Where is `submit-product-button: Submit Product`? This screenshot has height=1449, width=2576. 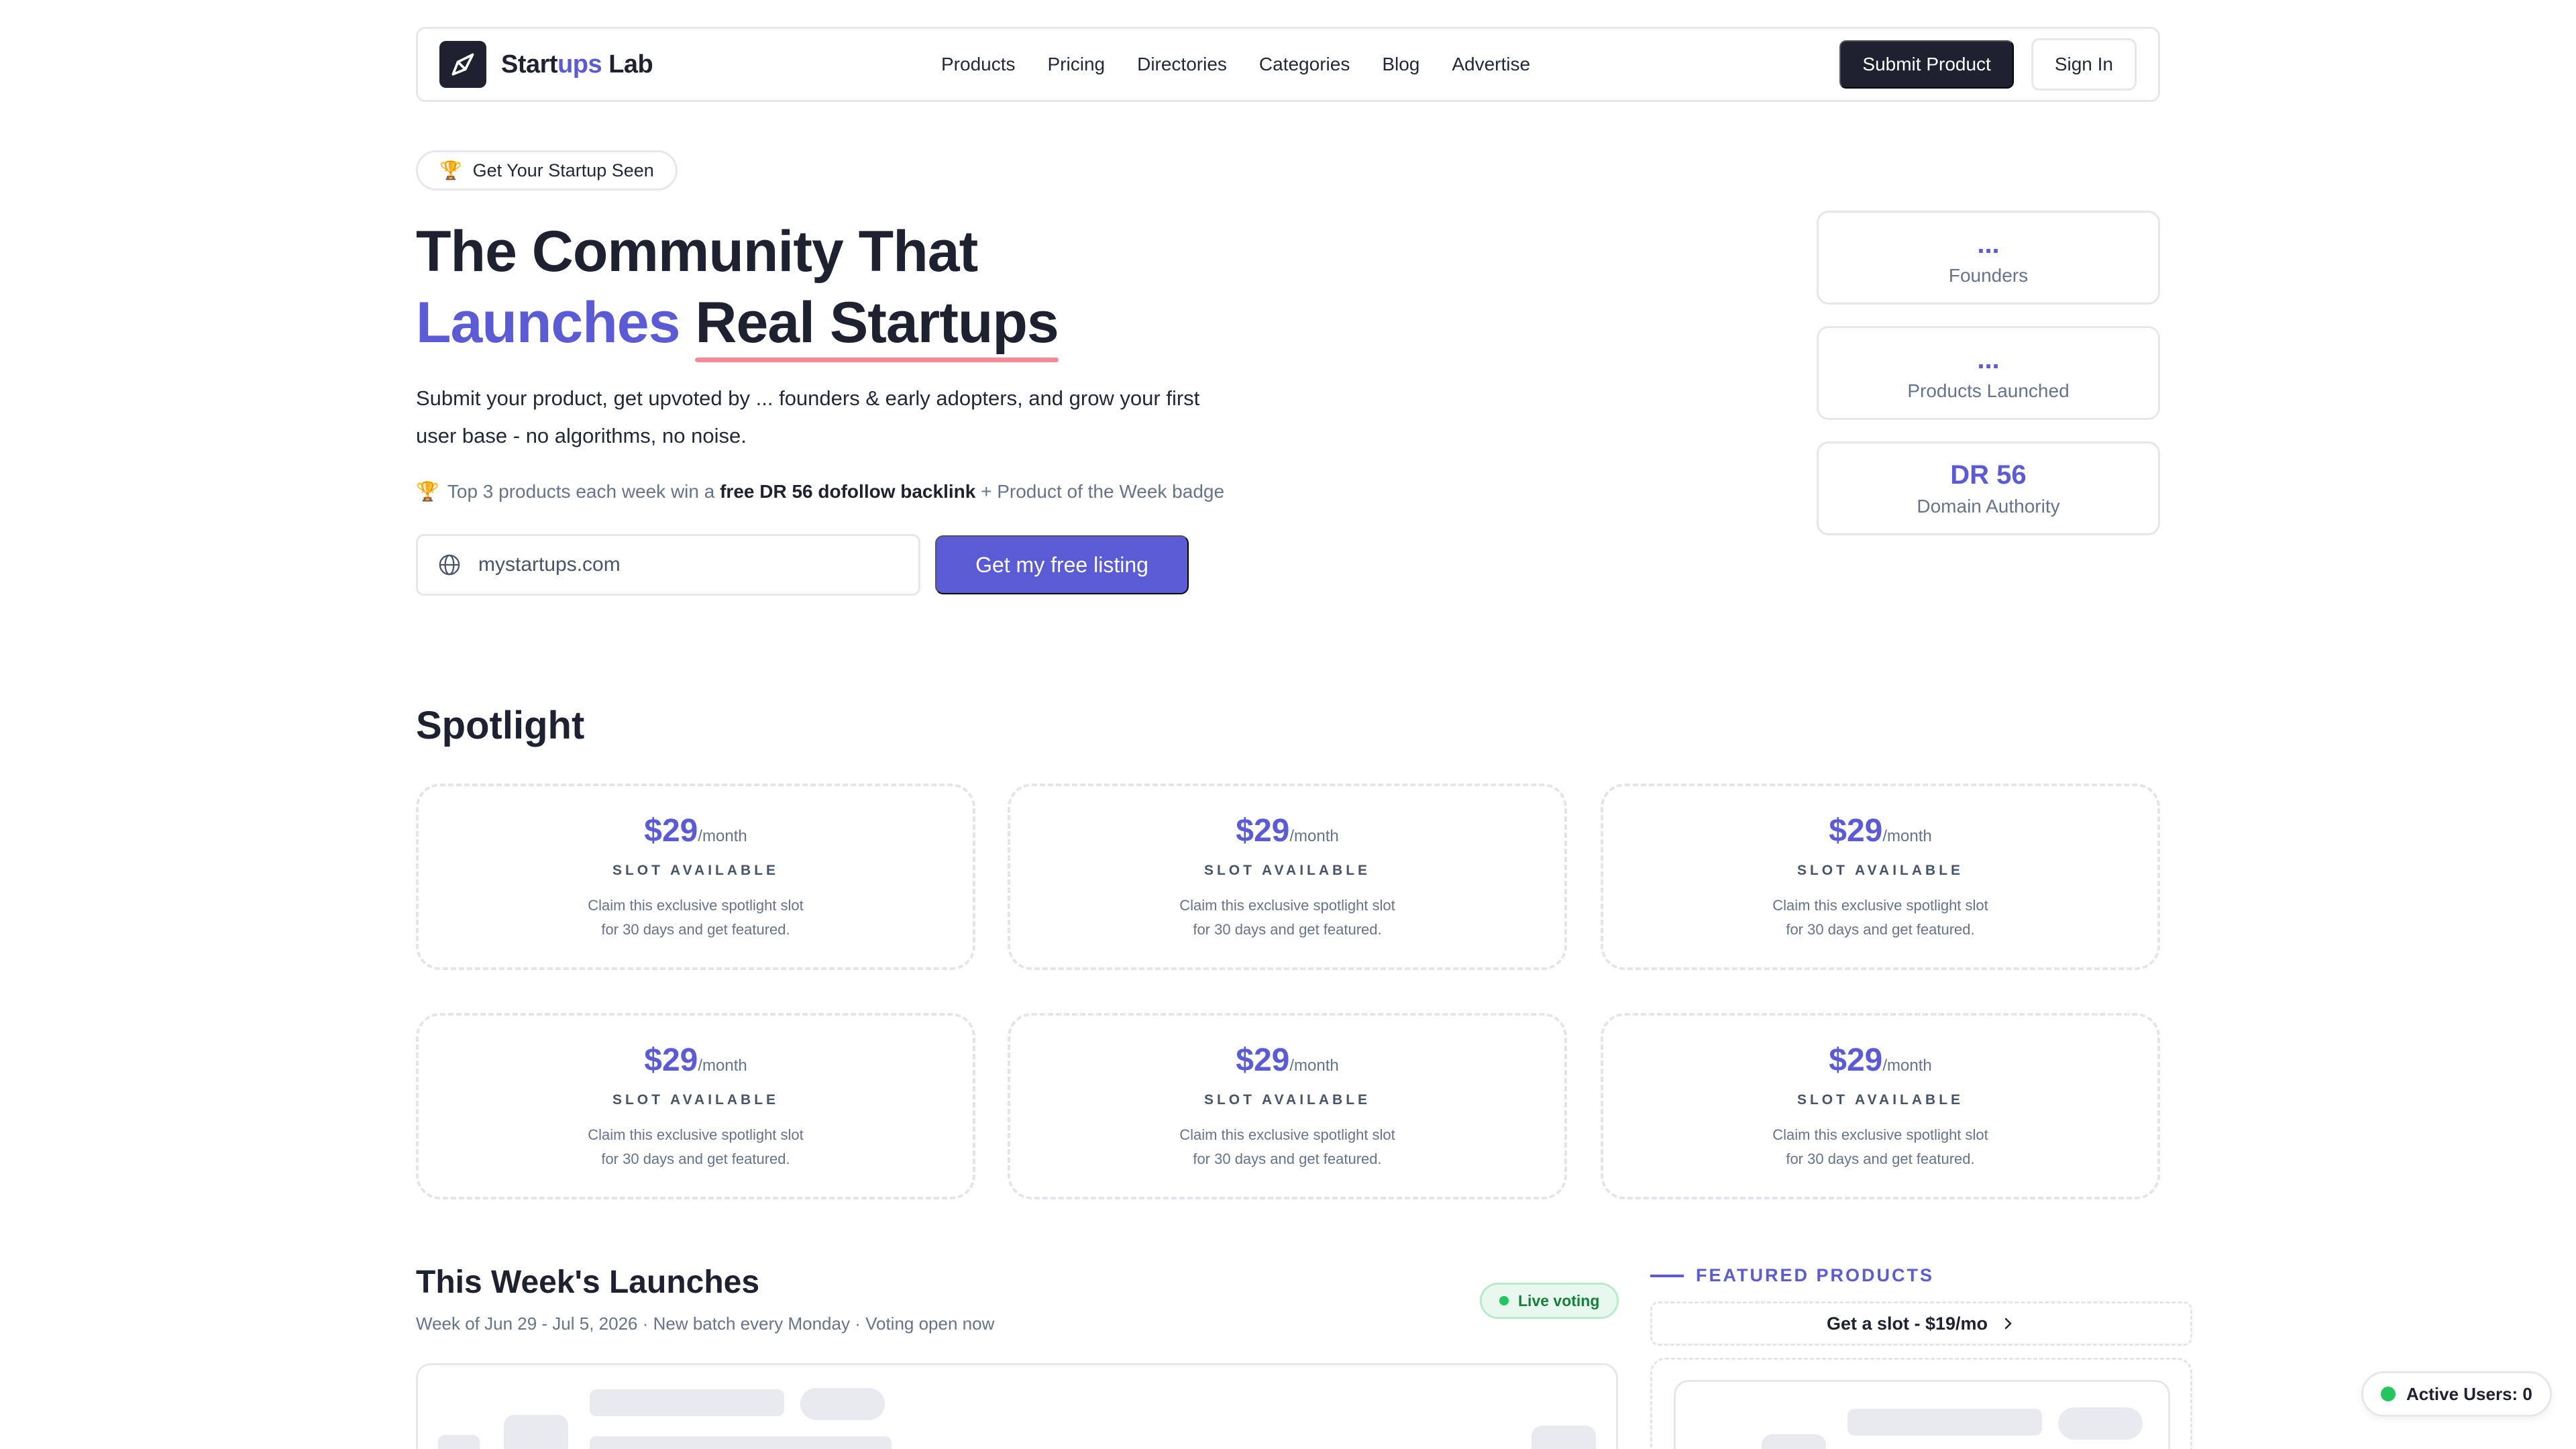 submit-product-button: Submit Product is located at coordinates (1926, 64).